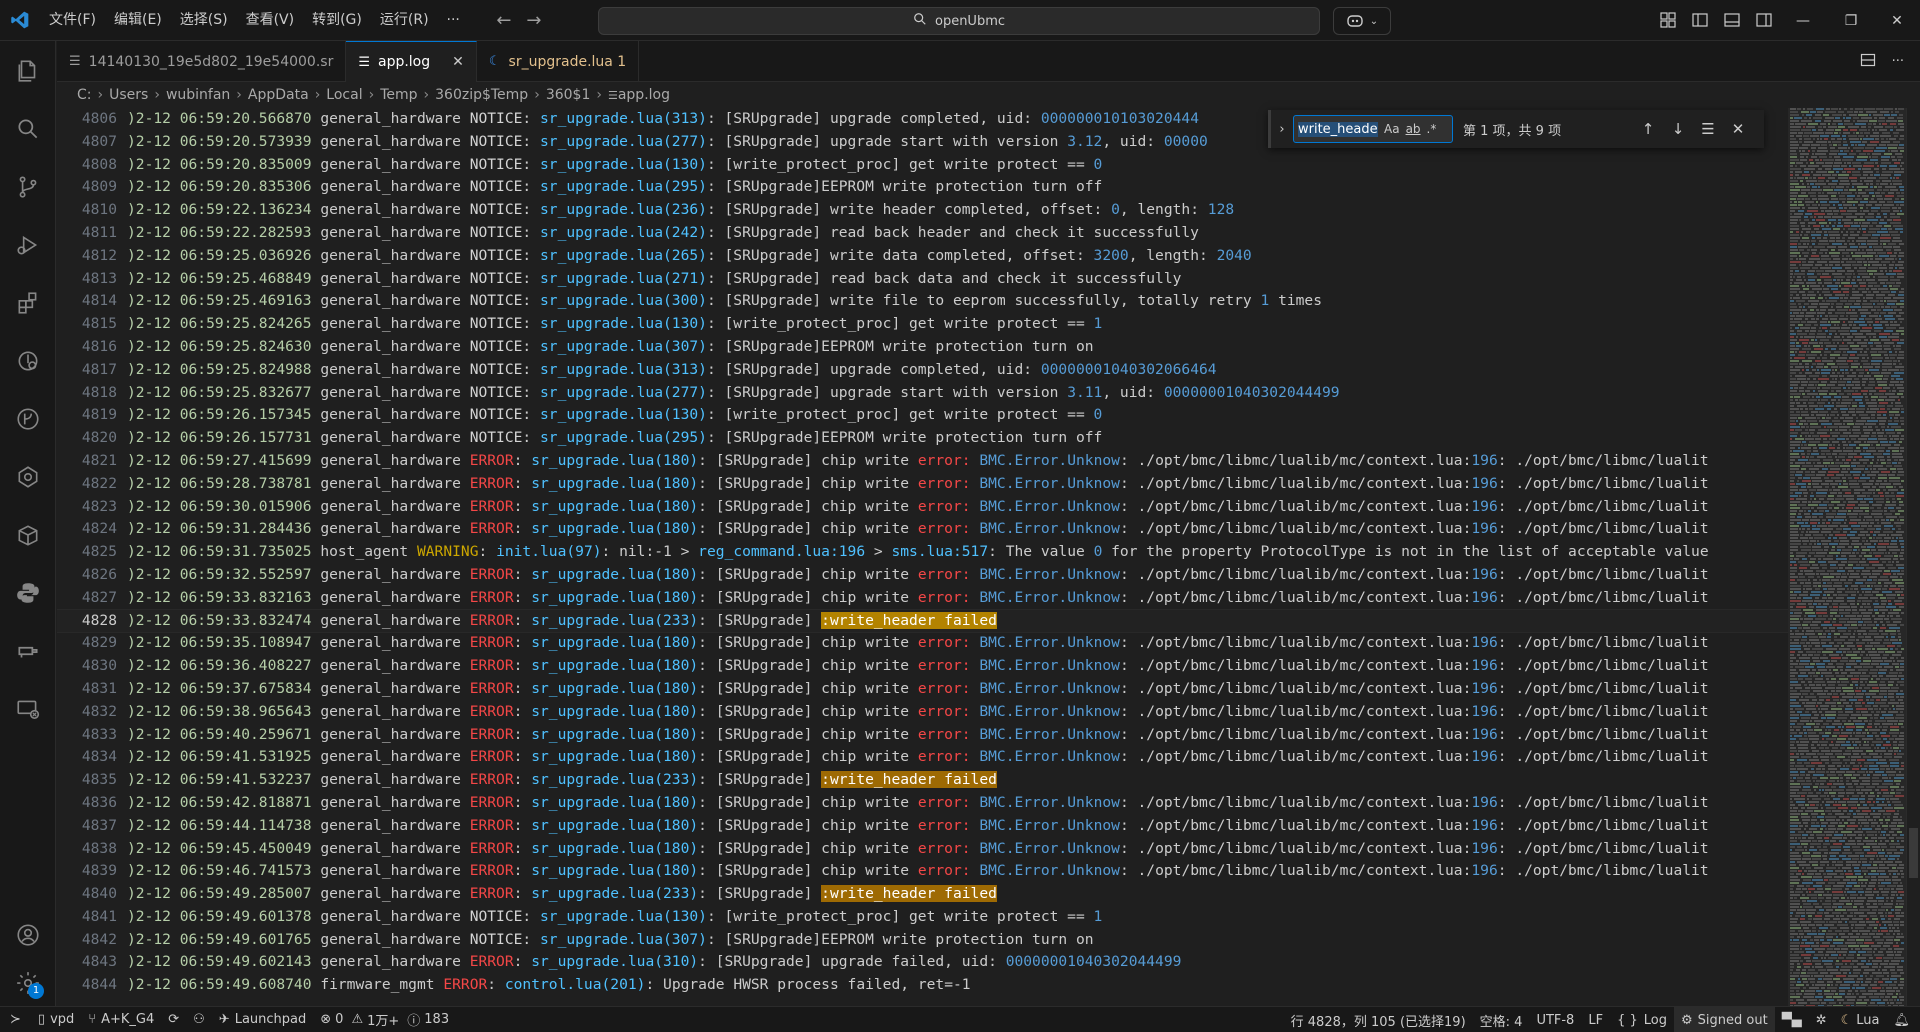 This screenshot has height=1032, width=1920. I want to click on close-tab-icon: ✕, so click(458, 62).